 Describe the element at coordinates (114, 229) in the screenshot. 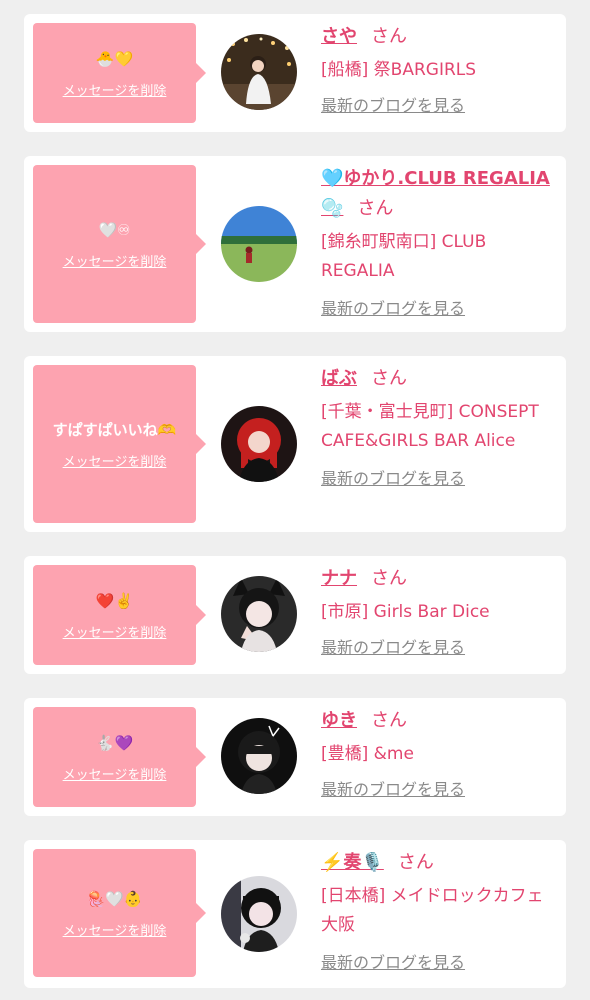

I see `message-text: 🤍♾` at that location.